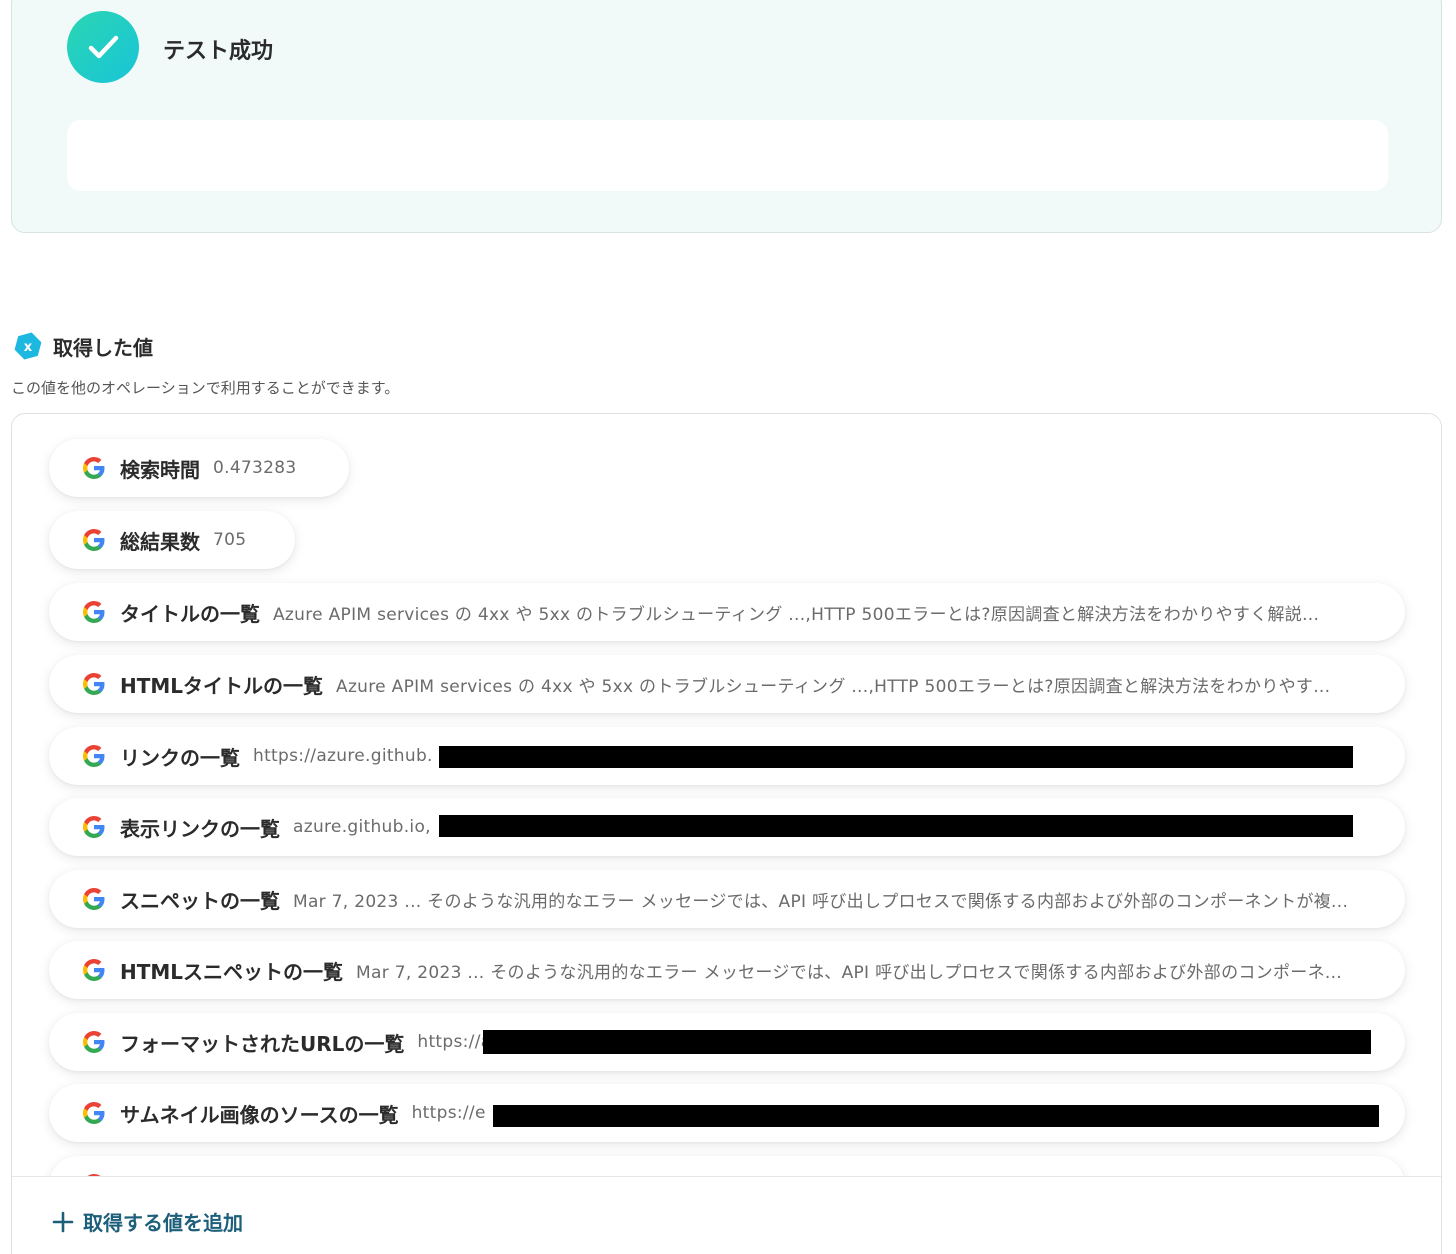 The height and width of the screenshot is (1254, 1456). I want to click on value-text: https://a, so click(454, 1042).